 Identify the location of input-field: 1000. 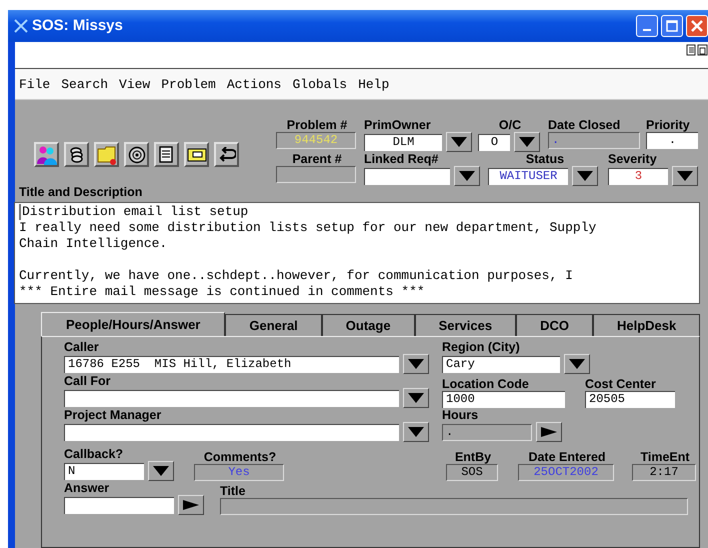
(503, 399).